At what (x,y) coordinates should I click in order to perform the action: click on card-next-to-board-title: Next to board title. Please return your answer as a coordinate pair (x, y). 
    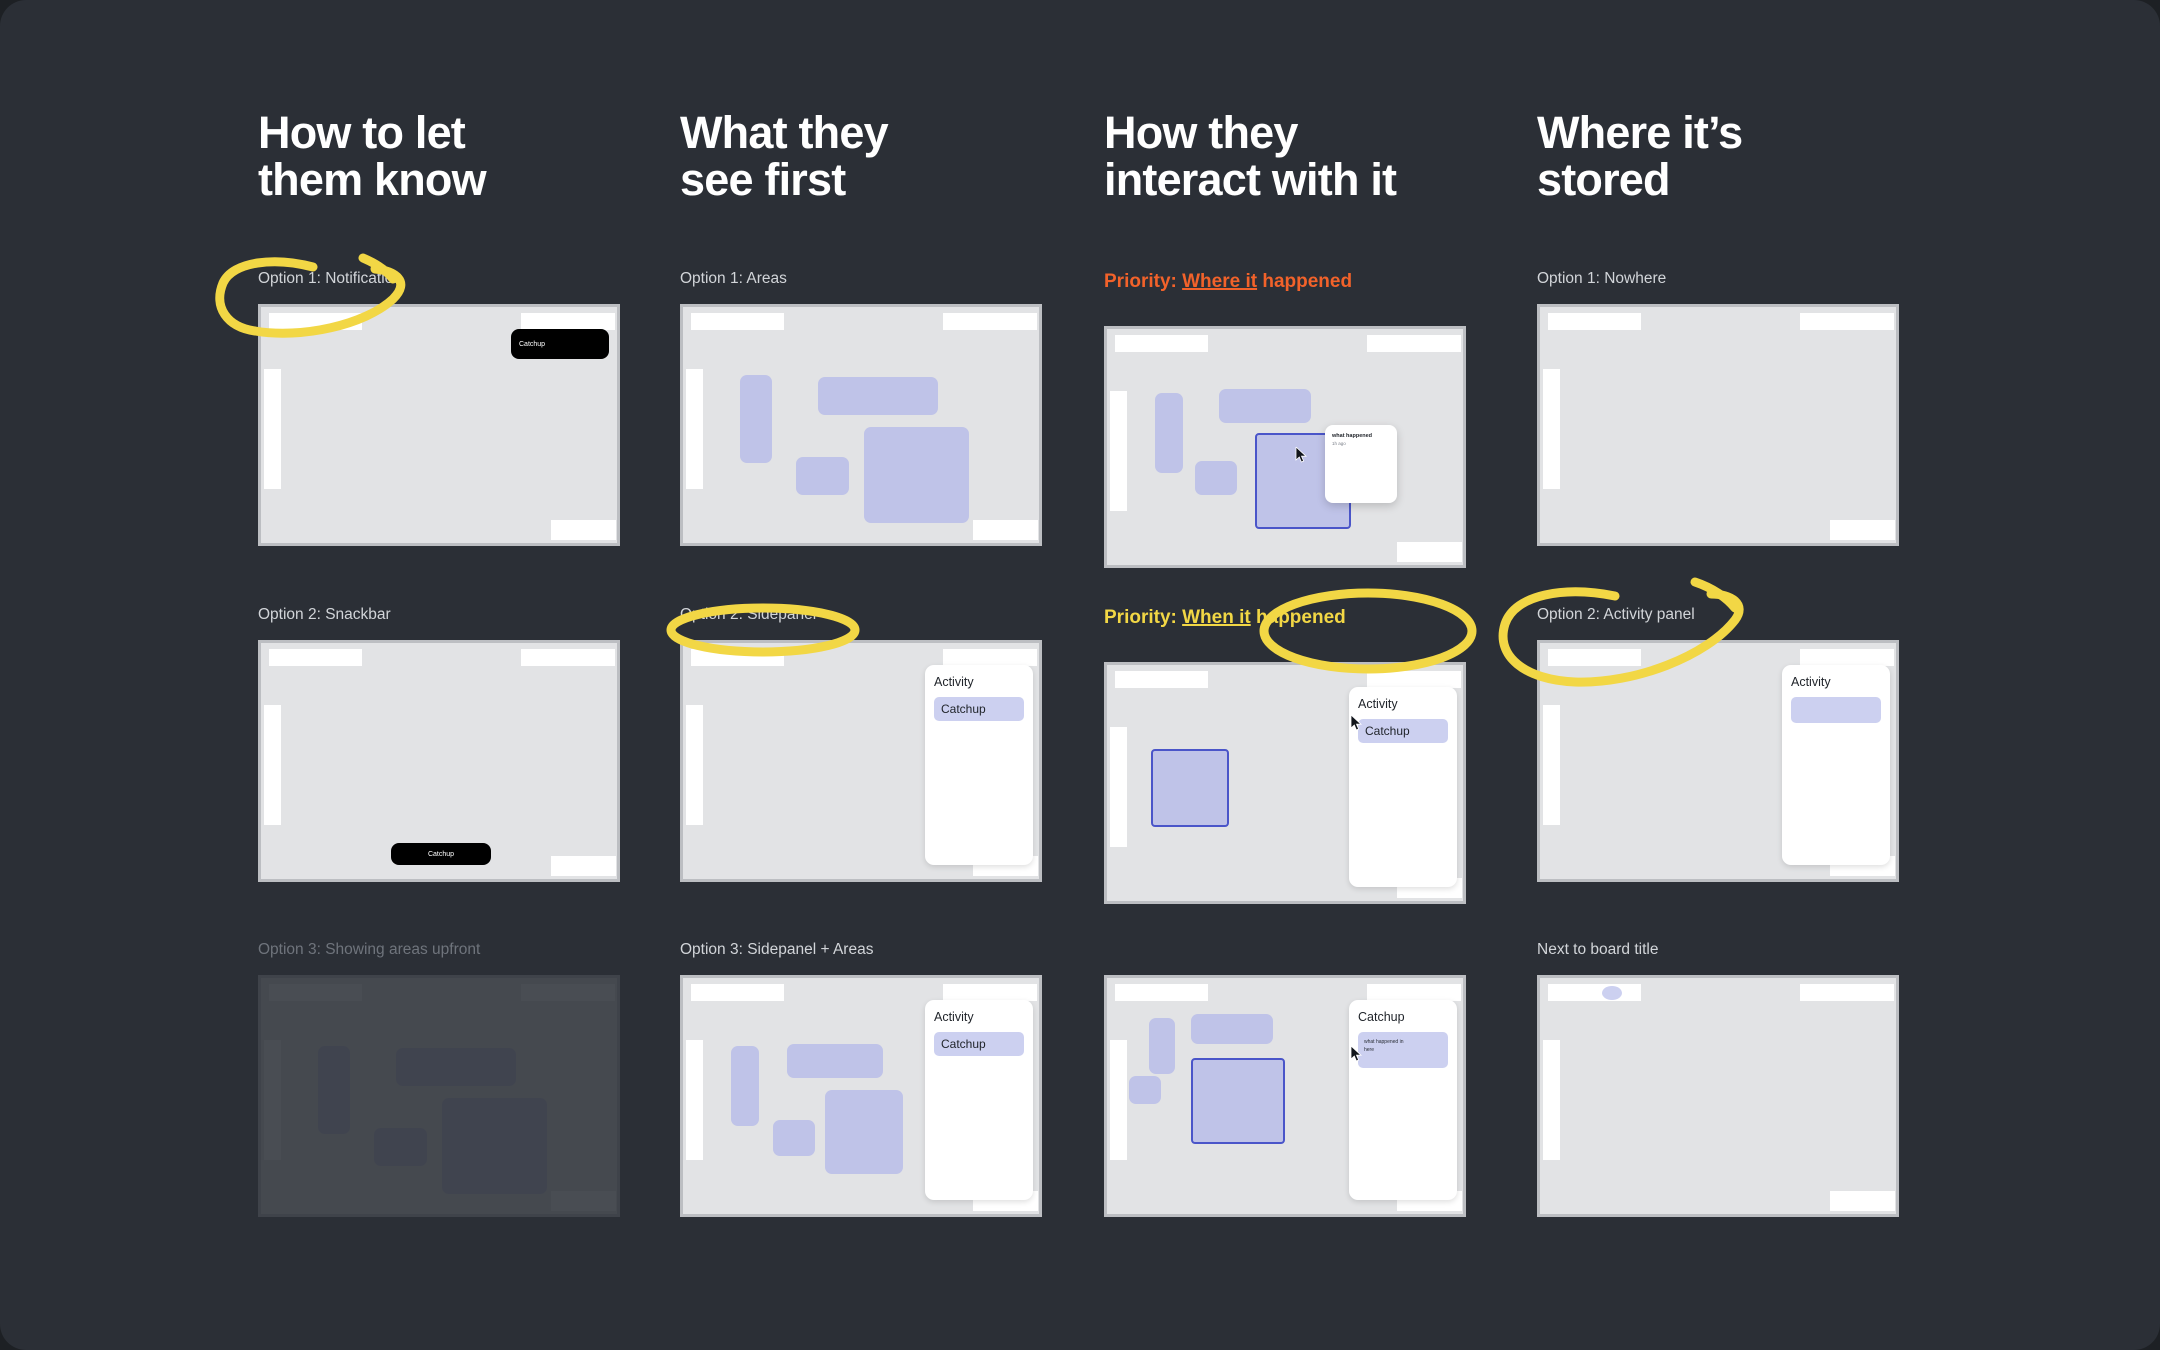
    Looking at the image, I should click on (1732, 1079).